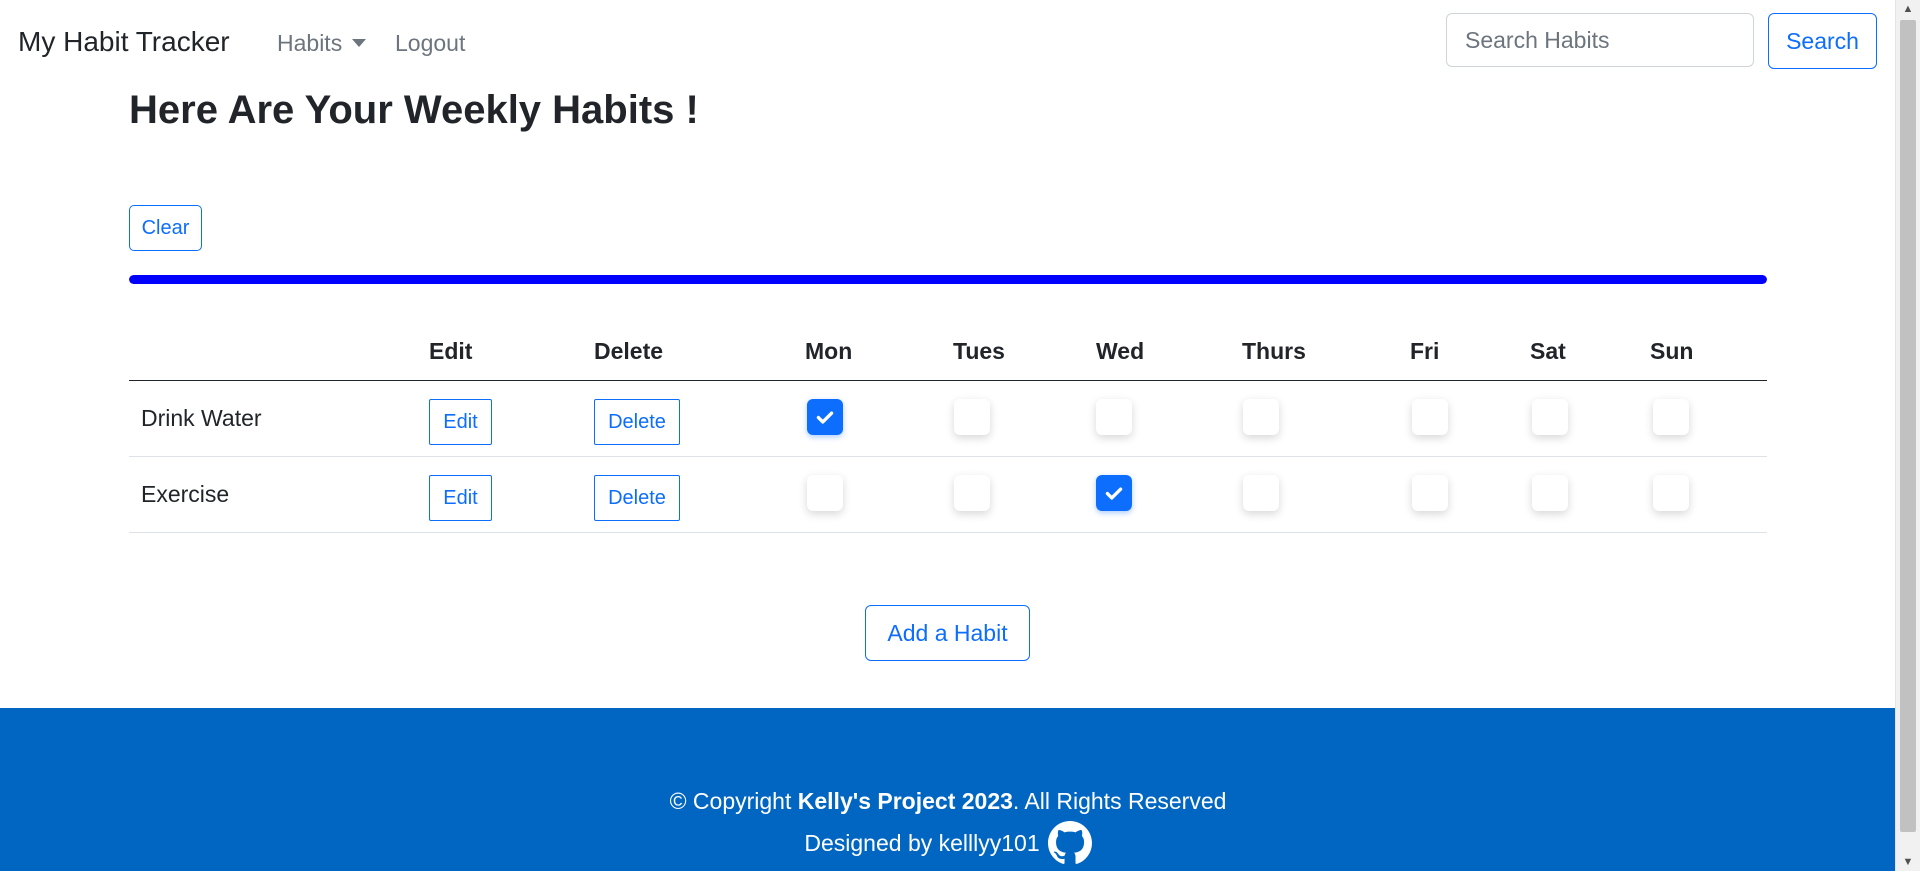 The width and height of the screenshot is (1920, 871). Describe the element at coordinates (1120, 351) in the screenshot. I see `column-header-wed: Wed` at that location.